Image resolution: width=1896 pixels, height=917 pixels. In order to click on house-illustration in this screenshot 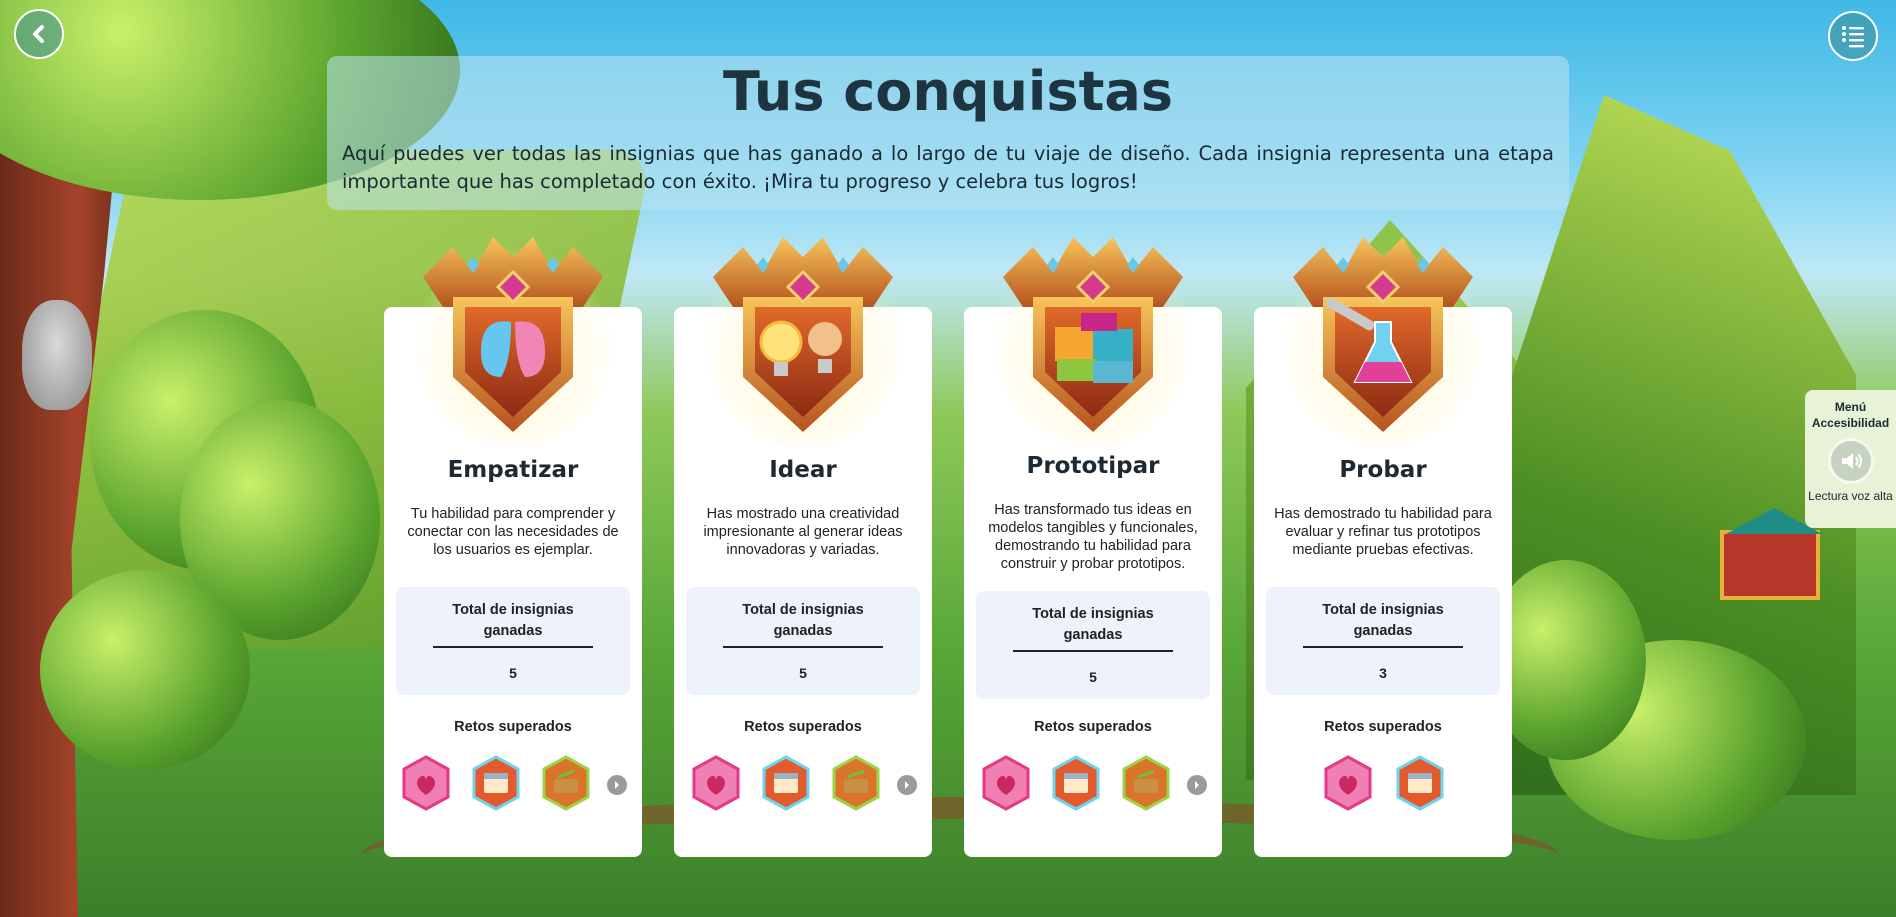, I will do `click(1770, 565)`.